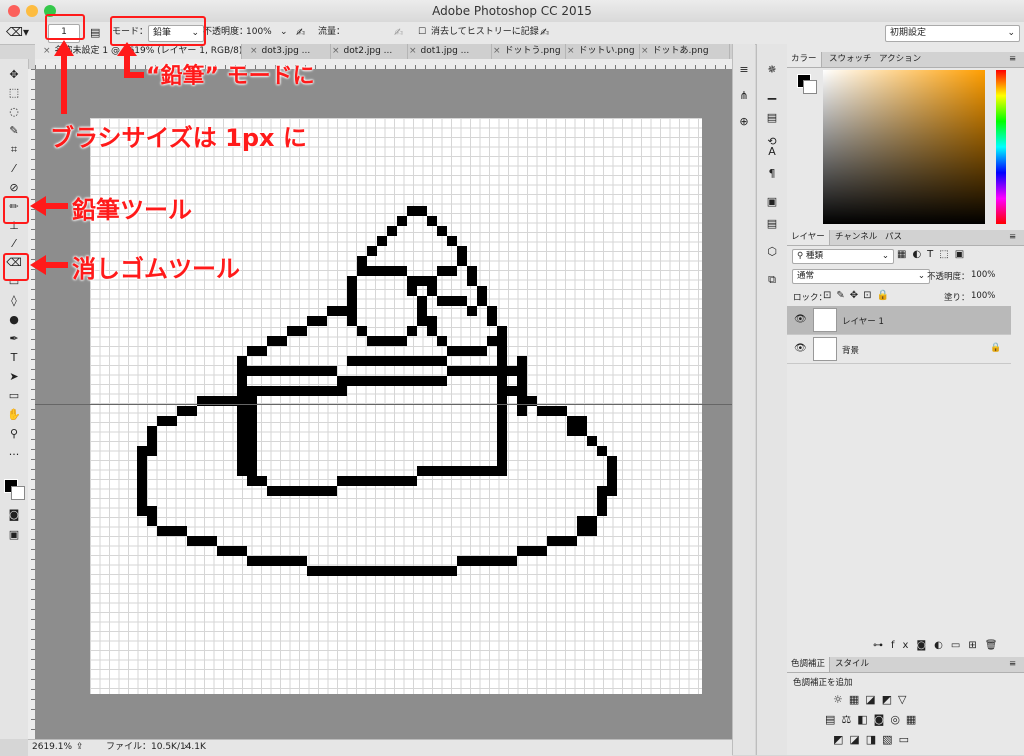  Describe the element at coordinates (230, 76) in the screenshot. I see `annotation-pencil-mode: “鉛筆” モードに` at that location.